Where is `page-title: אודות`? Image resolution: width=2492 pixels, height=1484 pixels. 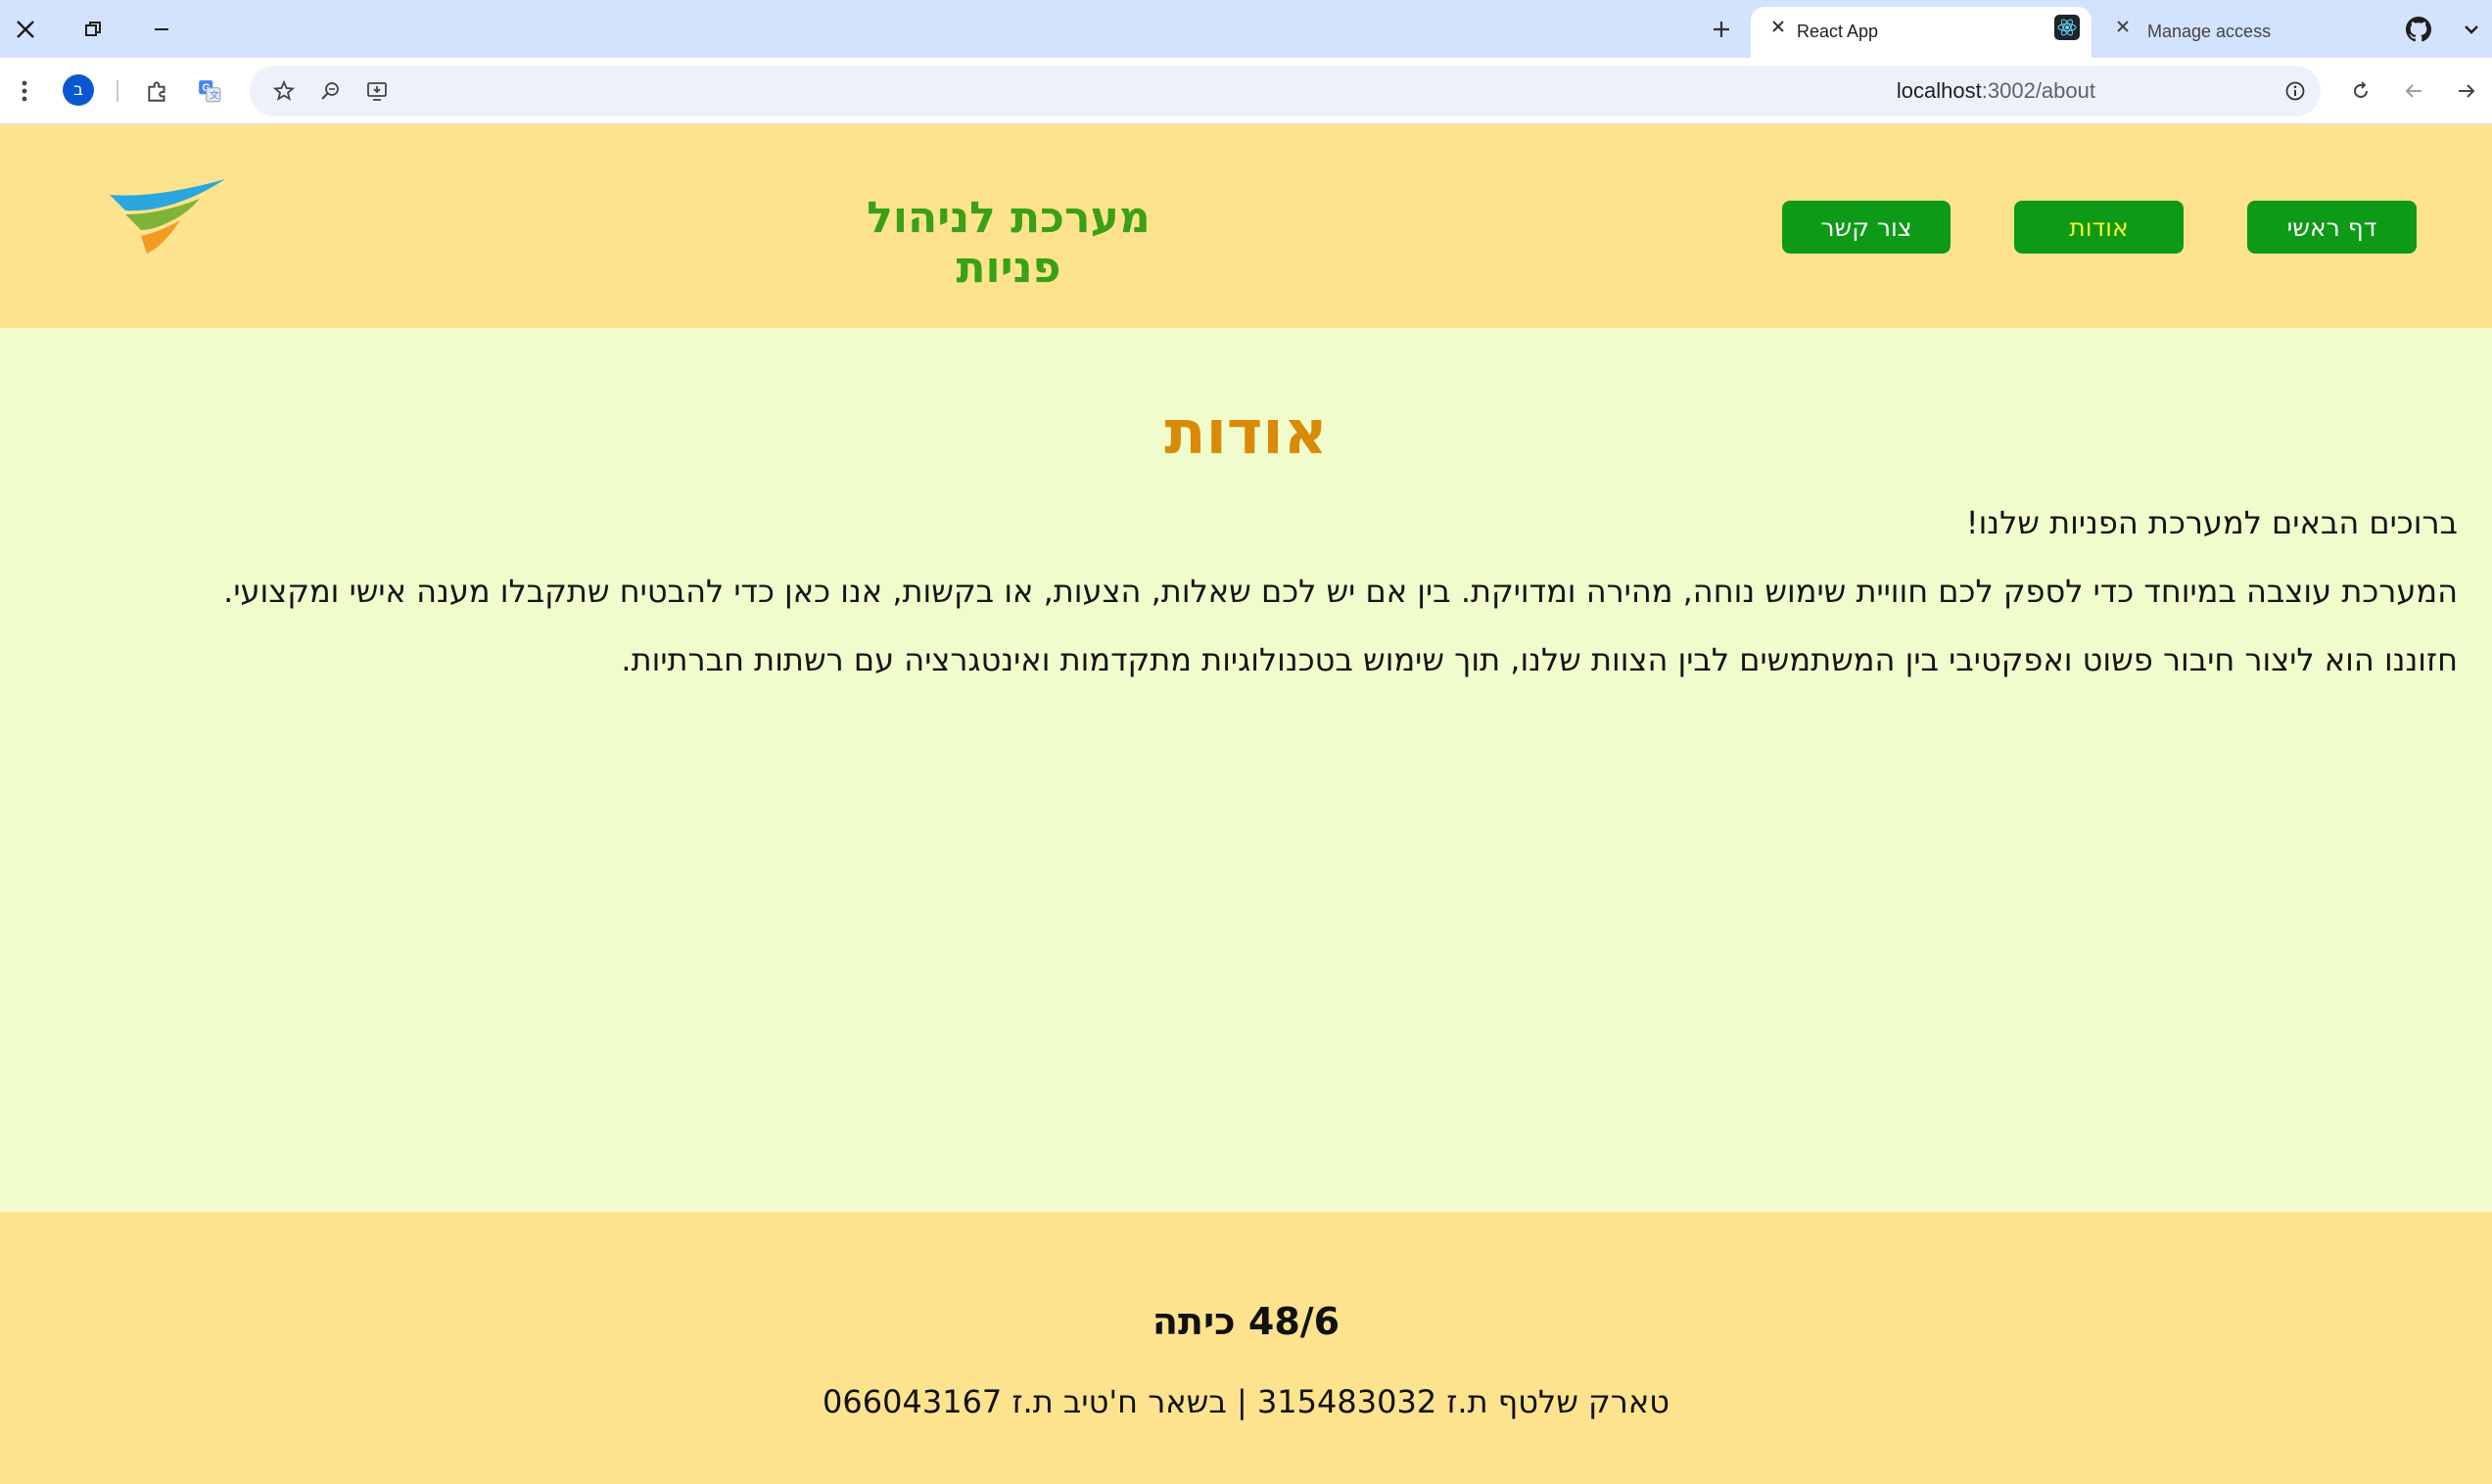 page-title: אודות is located at coordinates (1246, 432).